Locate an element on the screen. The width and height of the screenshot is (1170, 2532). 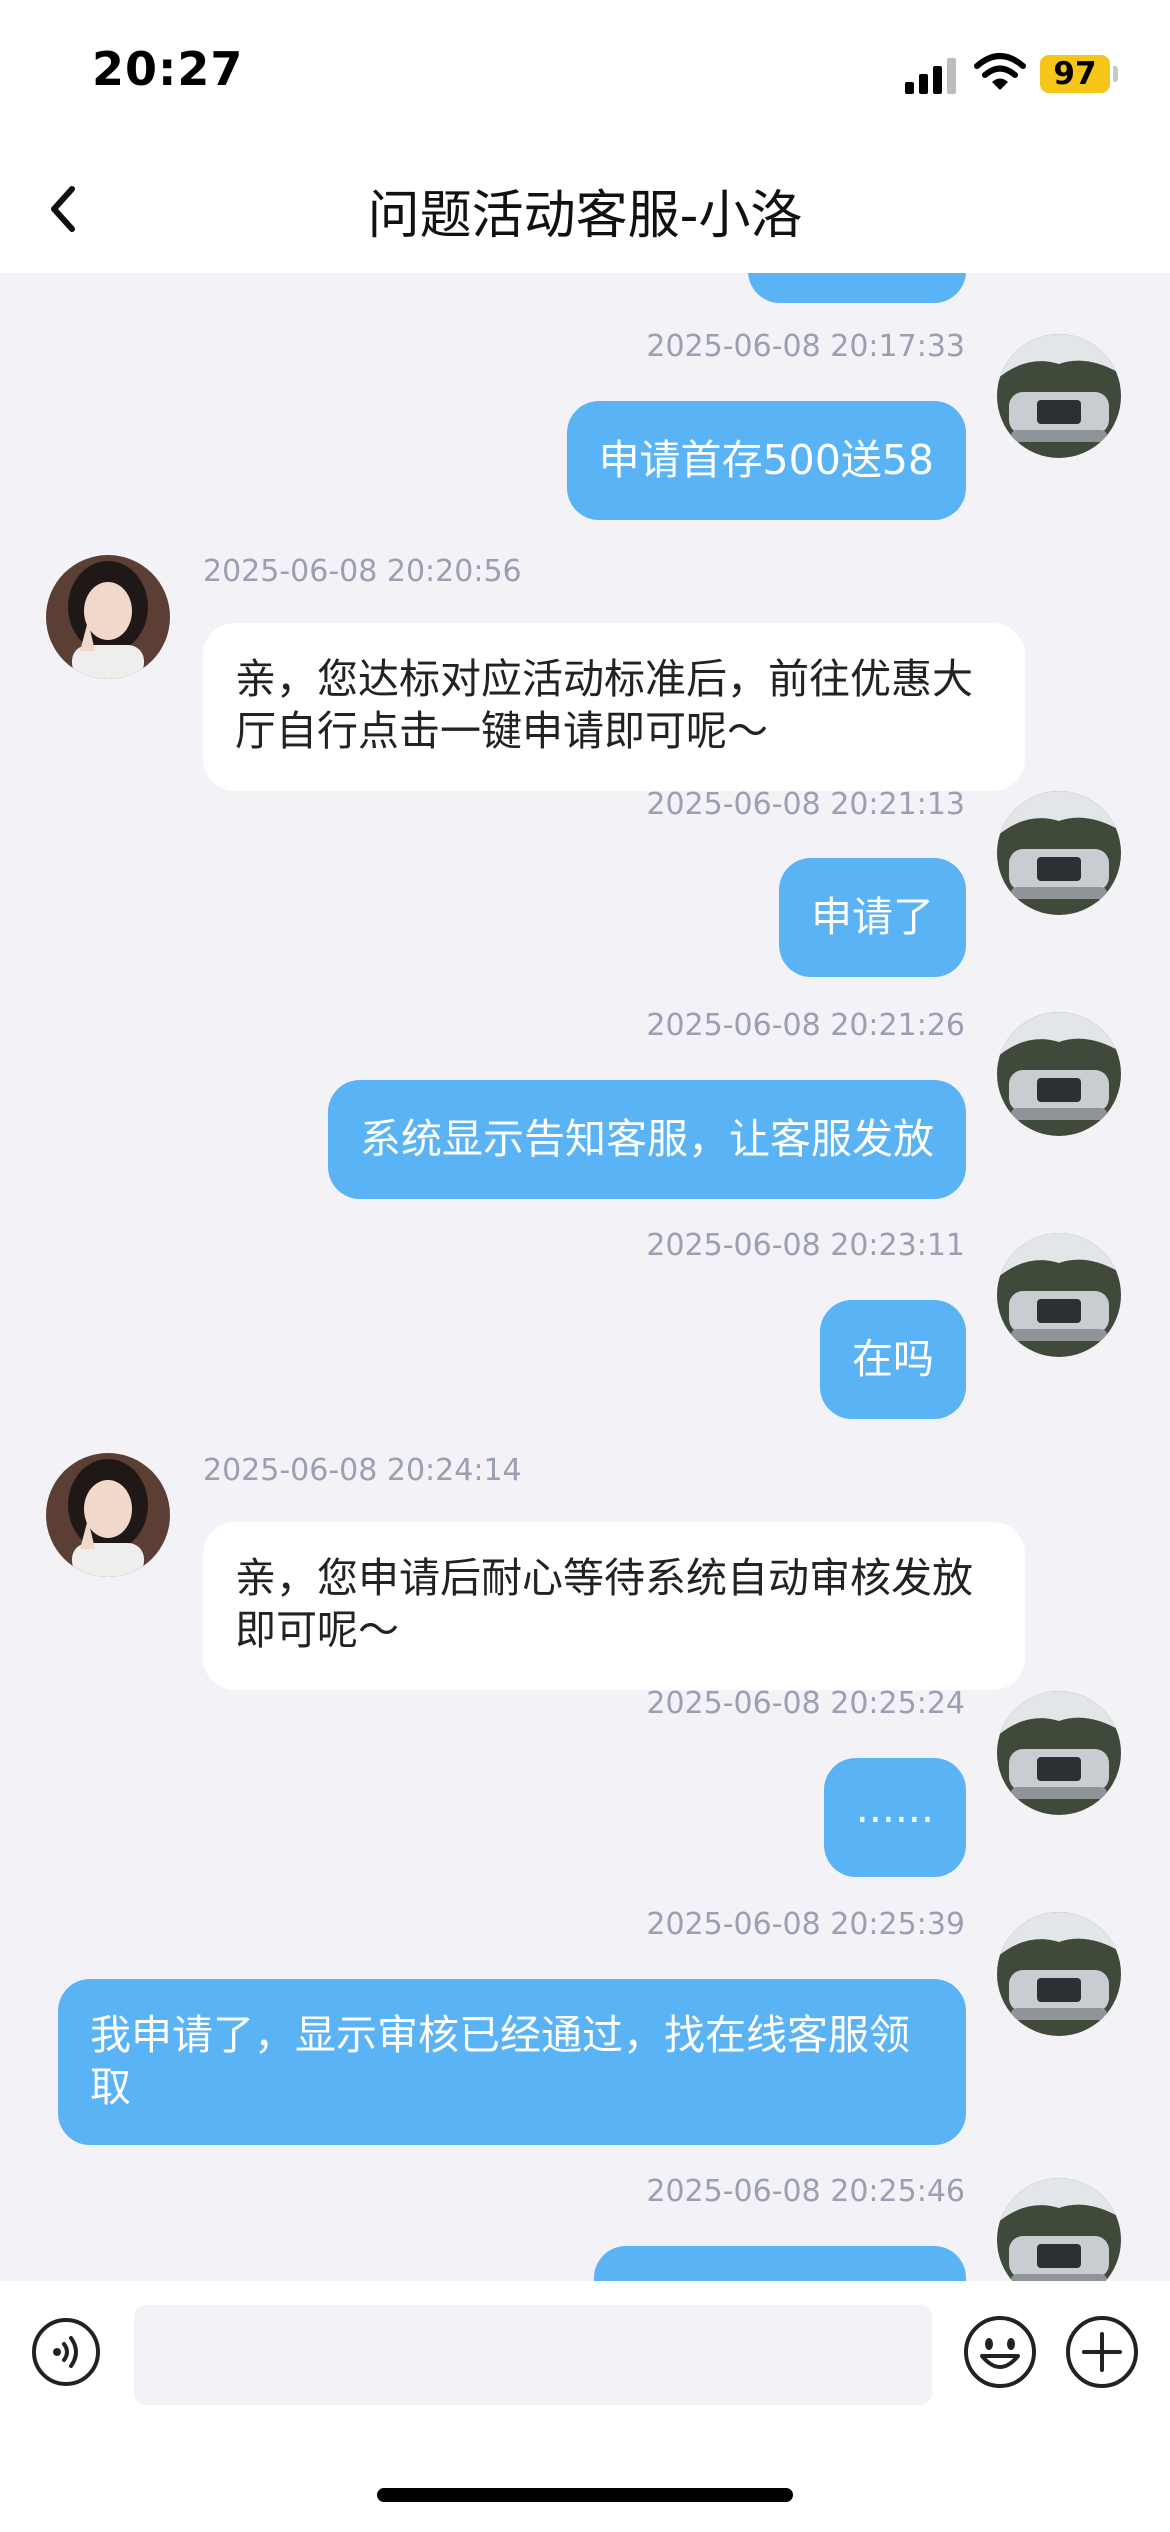
message-bubble: 申请了 is located at coordinates (872, 917).